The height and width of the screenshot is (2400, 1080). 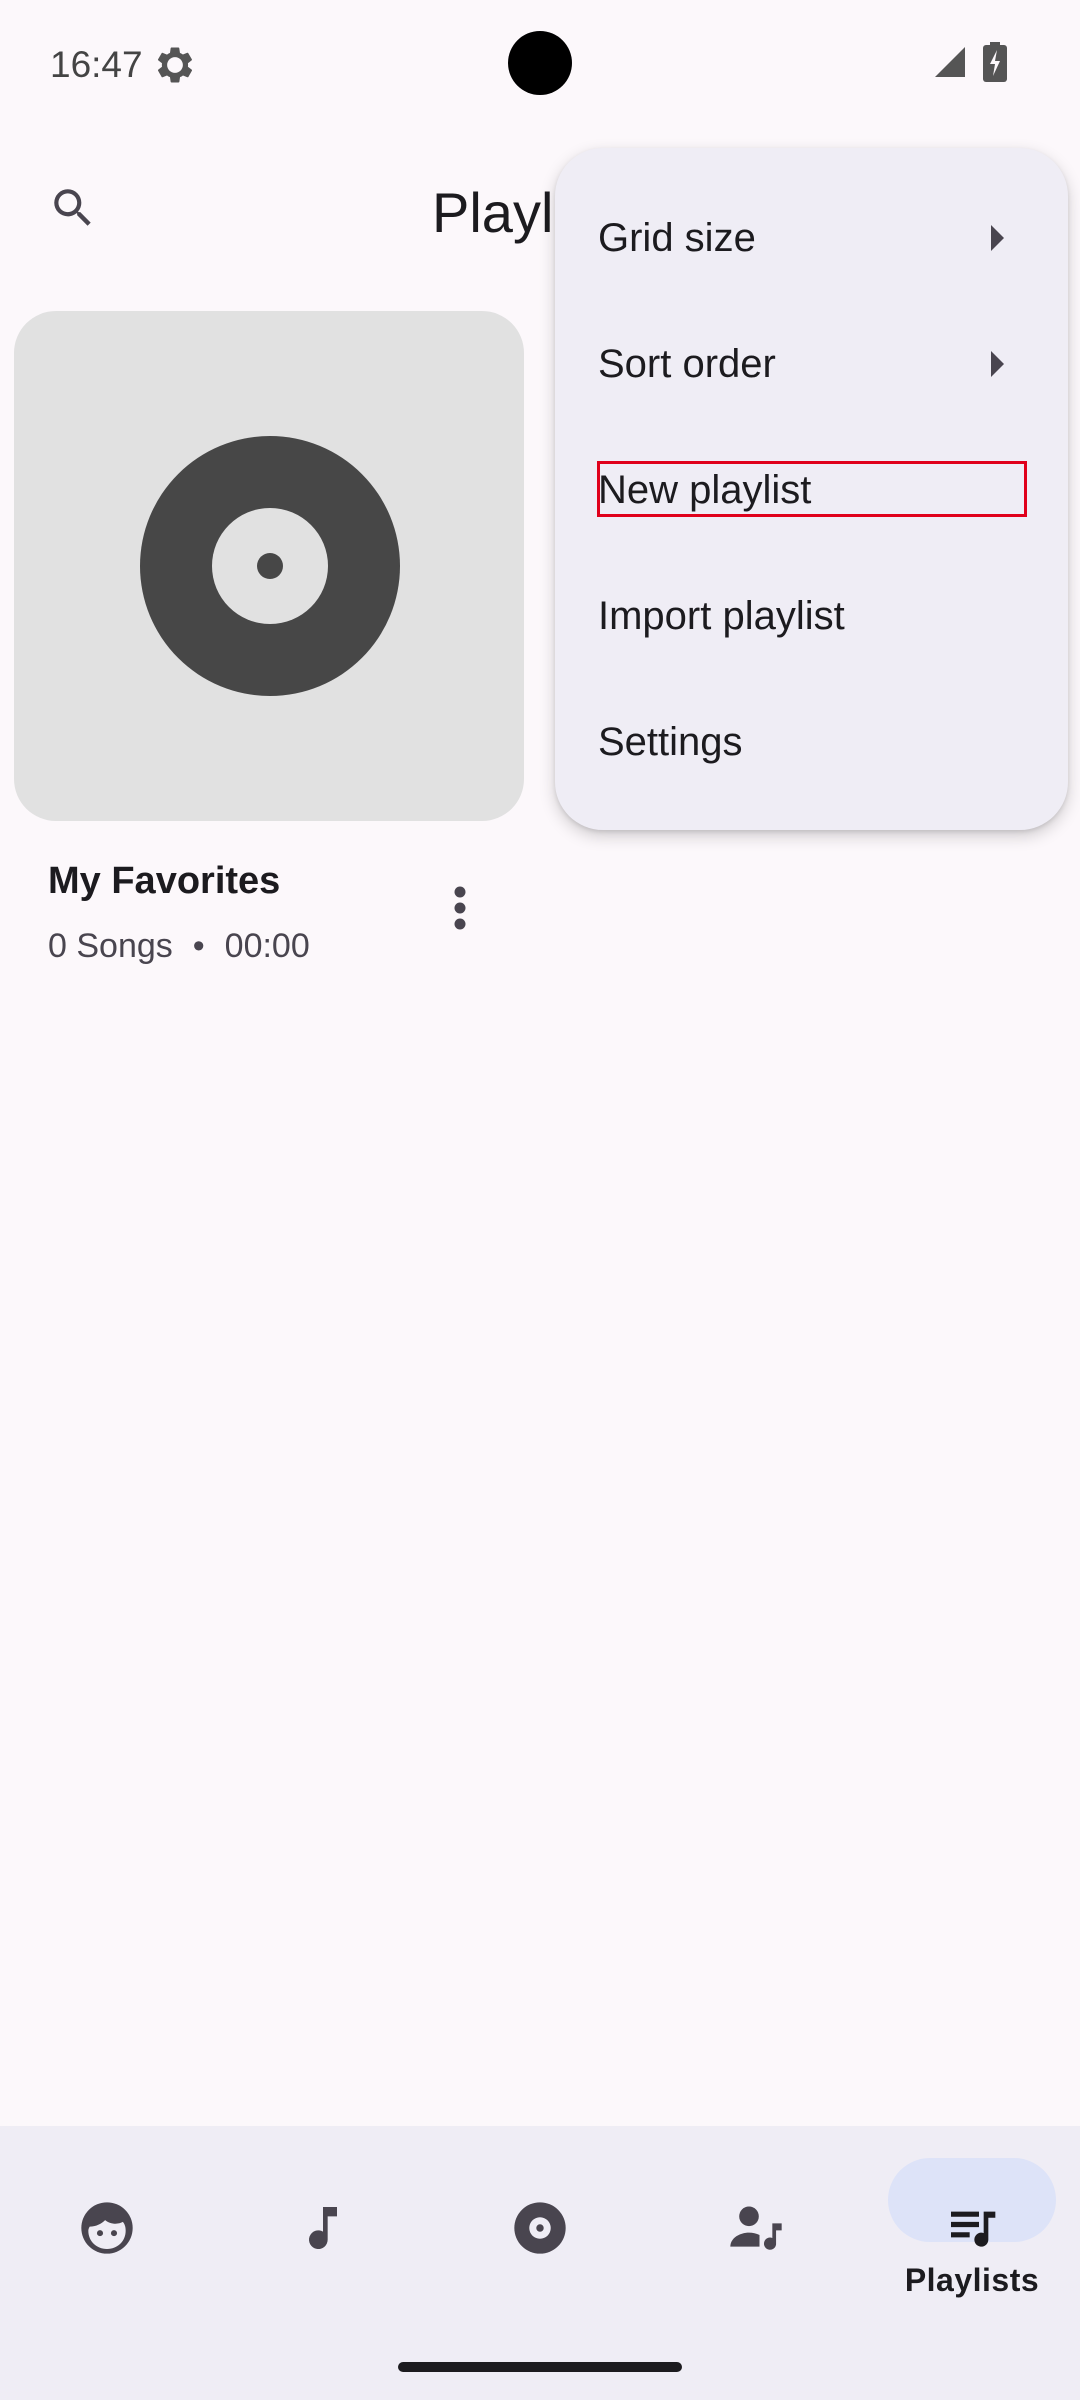 I want to click on camera-cutout, so click(x=540, y=63).